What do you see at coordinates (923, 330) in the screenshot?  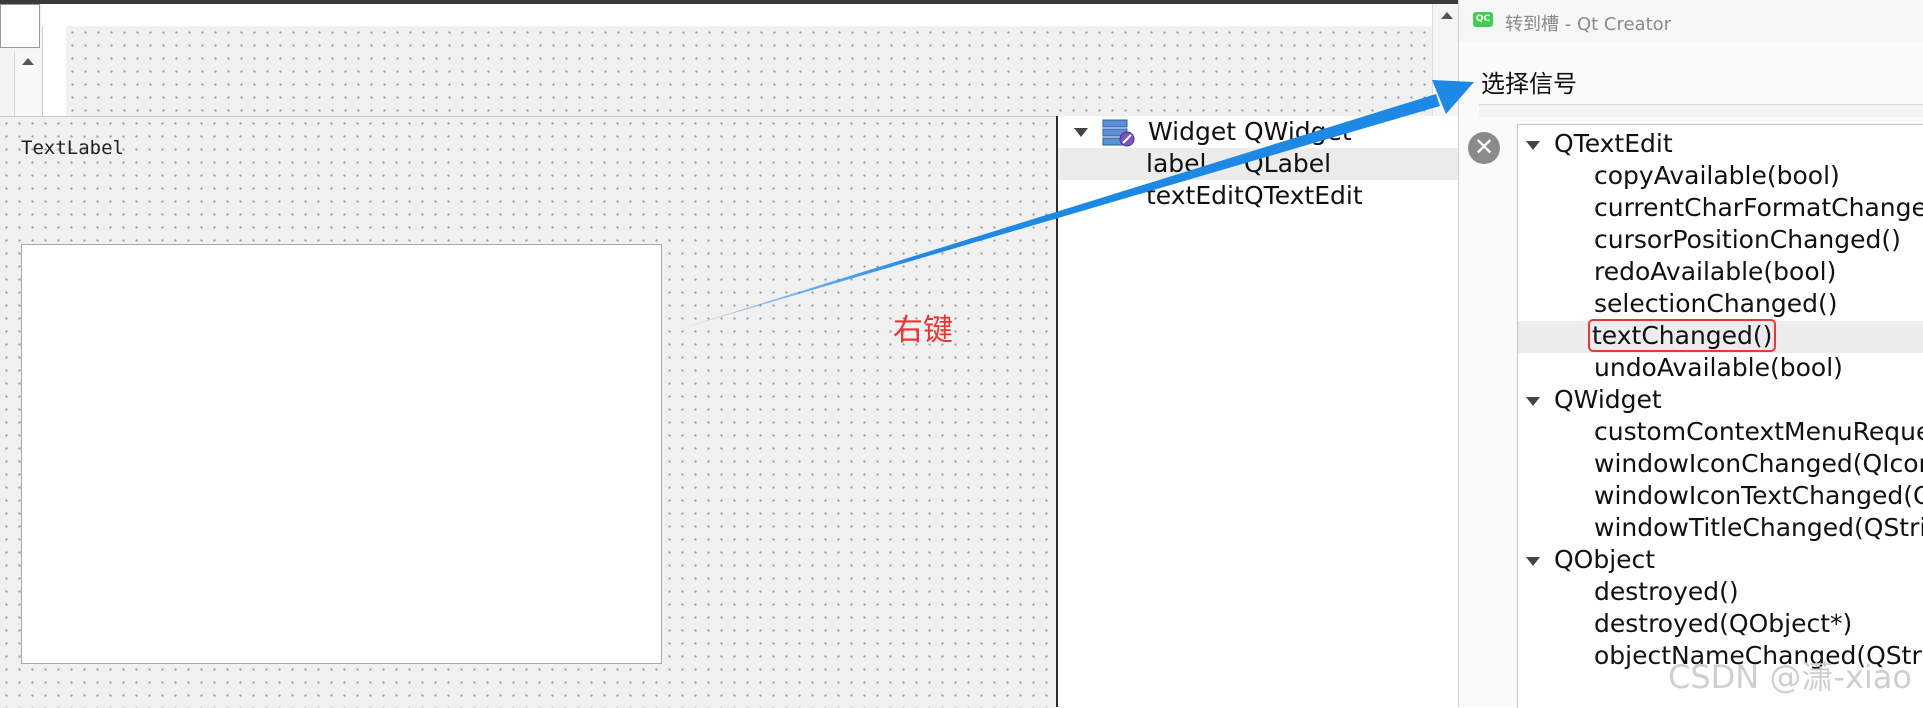 I see `right-click-annotation: 右键` at bounding box center [923, 330].